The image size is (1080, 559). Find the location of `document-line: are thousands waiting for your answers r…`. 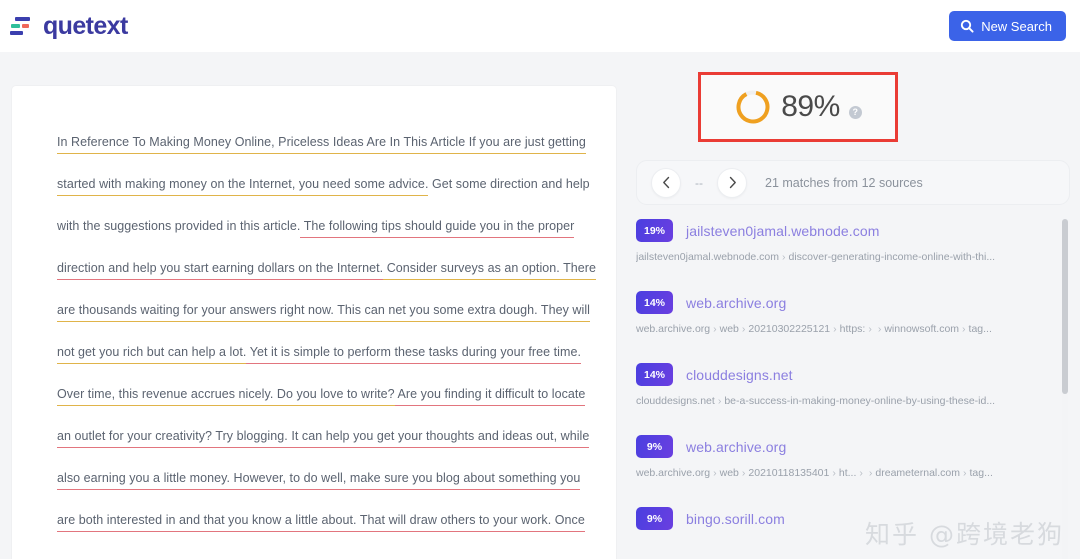

document-line: are thousands waiting for your answers r… is located at coordinates (323, 324).